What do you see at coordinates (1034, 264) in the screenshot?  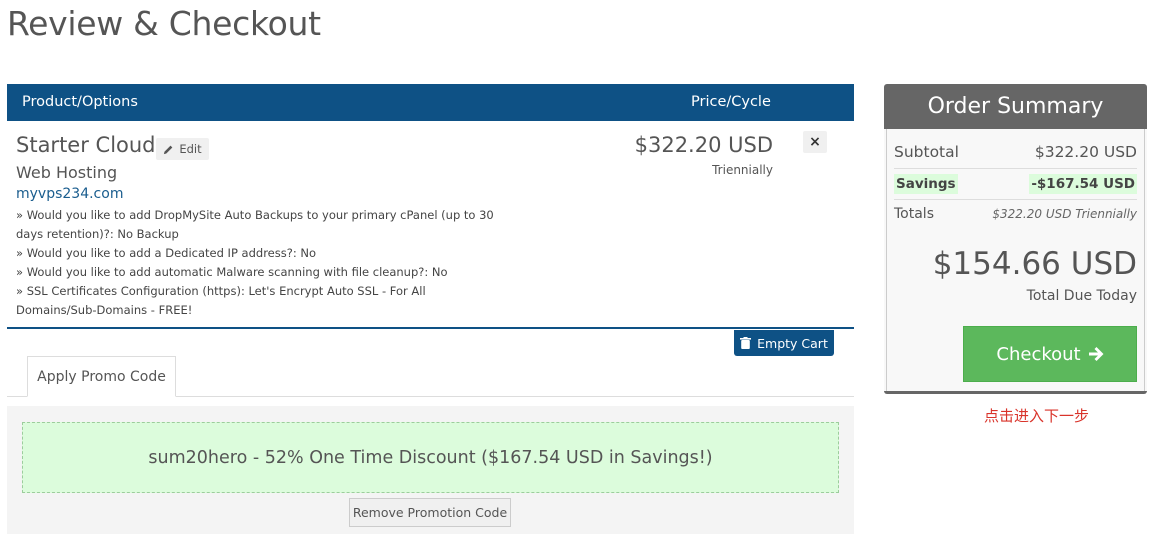 I see `total-due-amount: $154.66 USD` at bounding box center [1034, 264].